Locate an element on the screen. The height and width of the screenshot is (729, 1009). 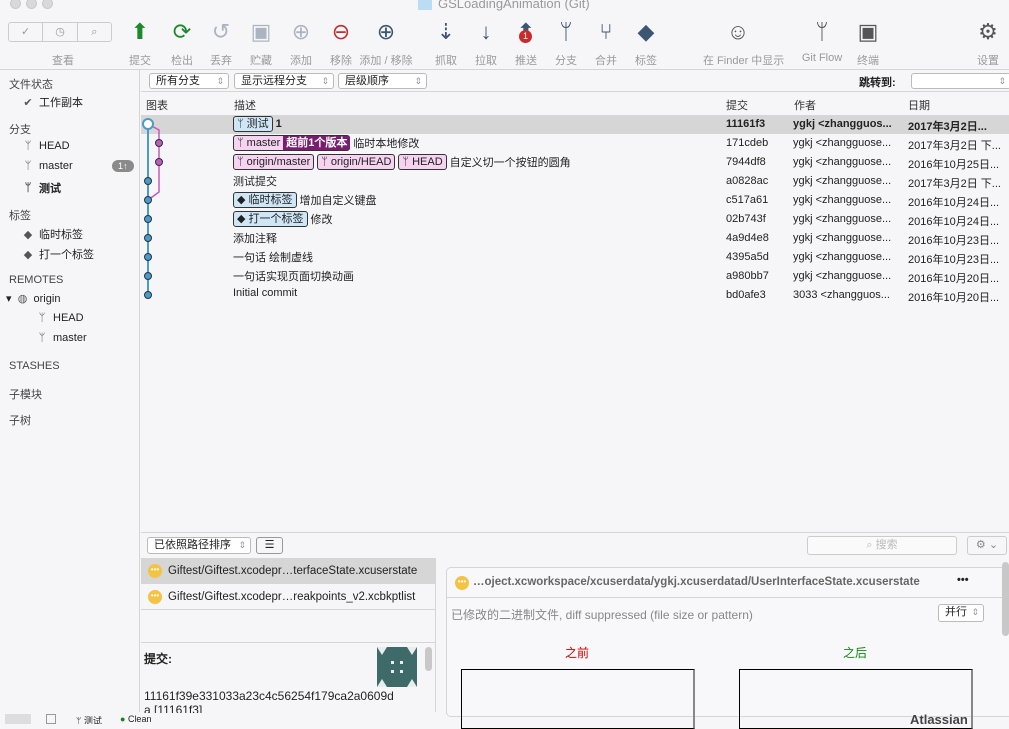
git-flow-button: ᛘ Git Flow is located at coordinates (822, 41).